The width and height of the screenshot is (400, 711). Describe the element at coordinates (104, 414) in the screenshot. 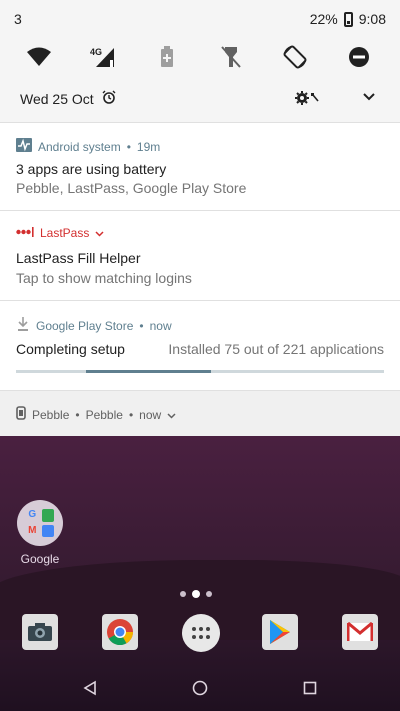

I see `notification-subtext: Pebble` at that location.